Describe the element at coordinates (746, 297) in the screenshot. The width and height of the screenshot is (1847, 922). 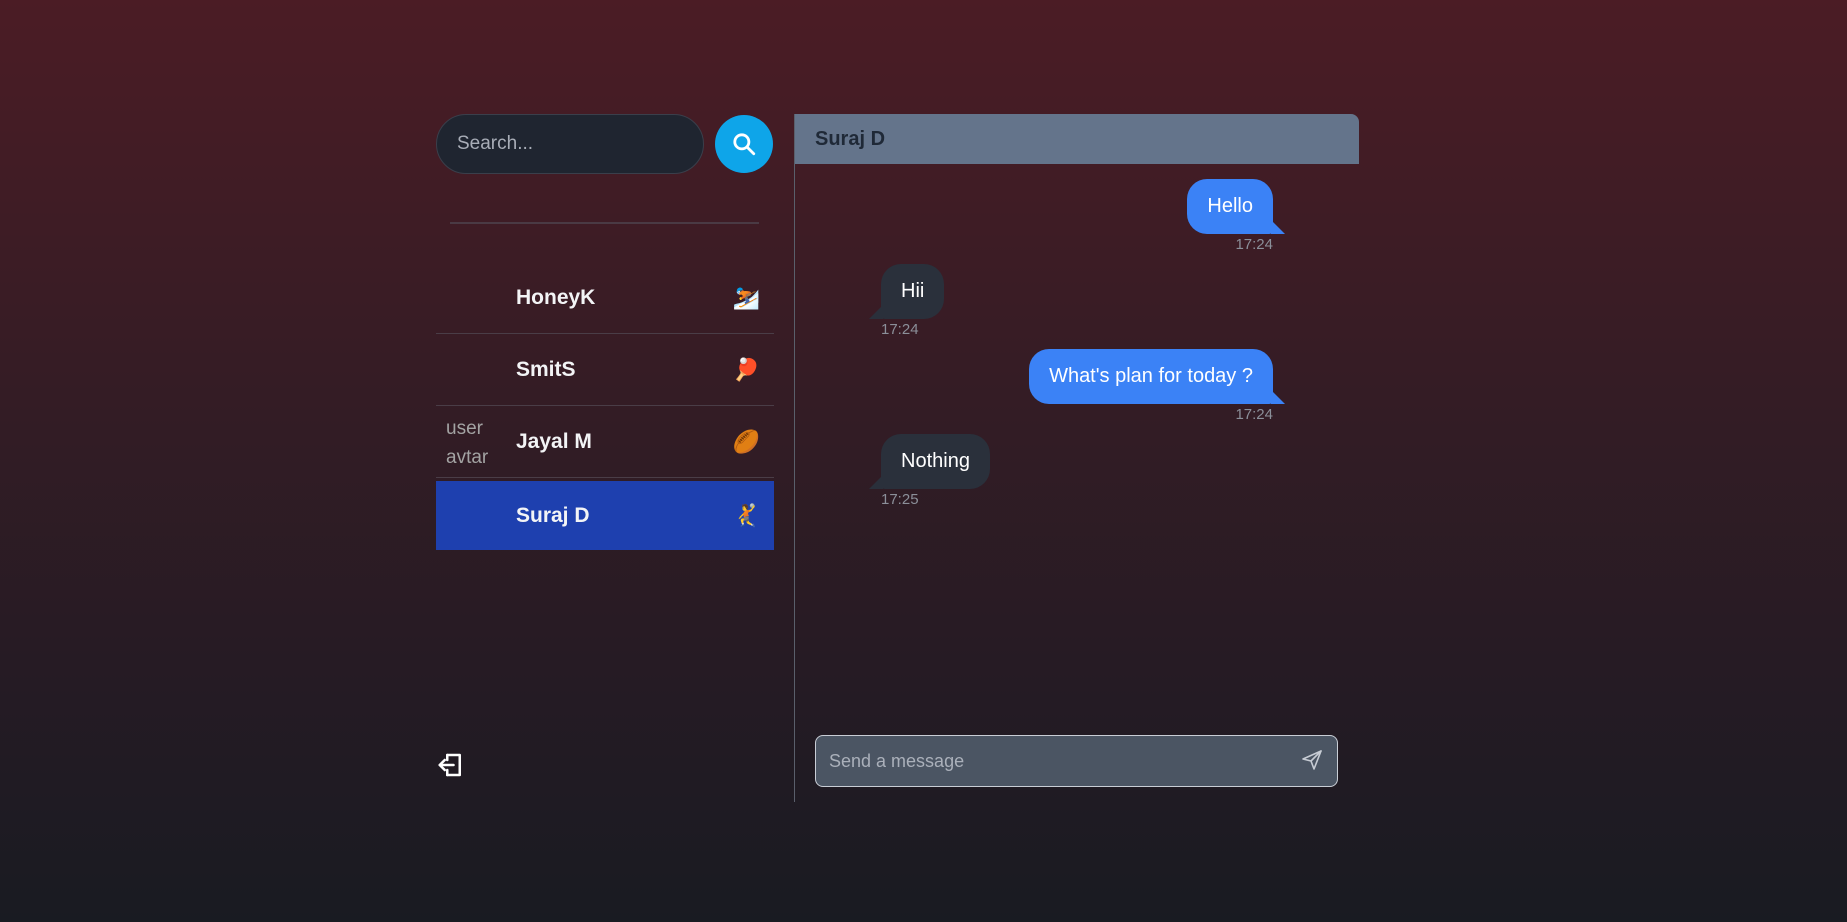
I see `skier-icon: ⛷️` at that location.